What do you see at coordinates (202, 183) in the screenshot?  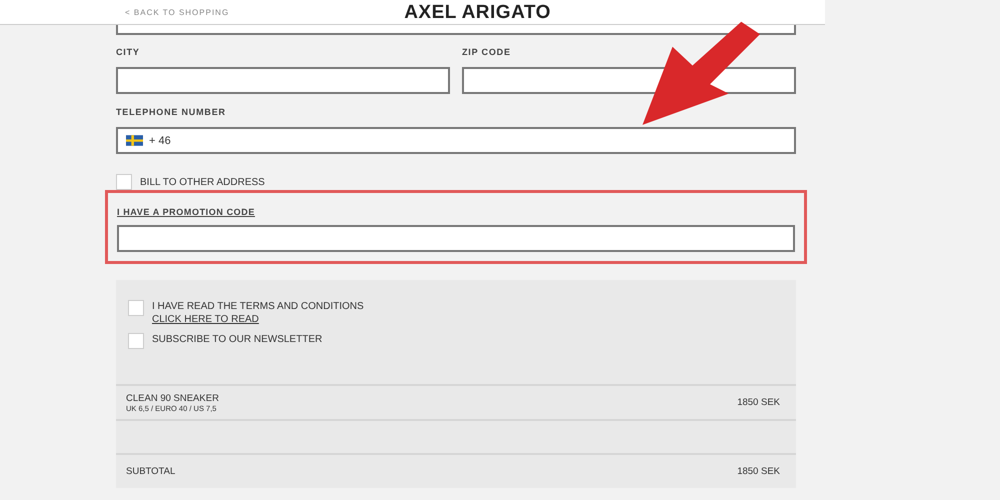 I see `checkbox-label: BILL TO OTHER ADDRESS` at bounding box center [202, 183].